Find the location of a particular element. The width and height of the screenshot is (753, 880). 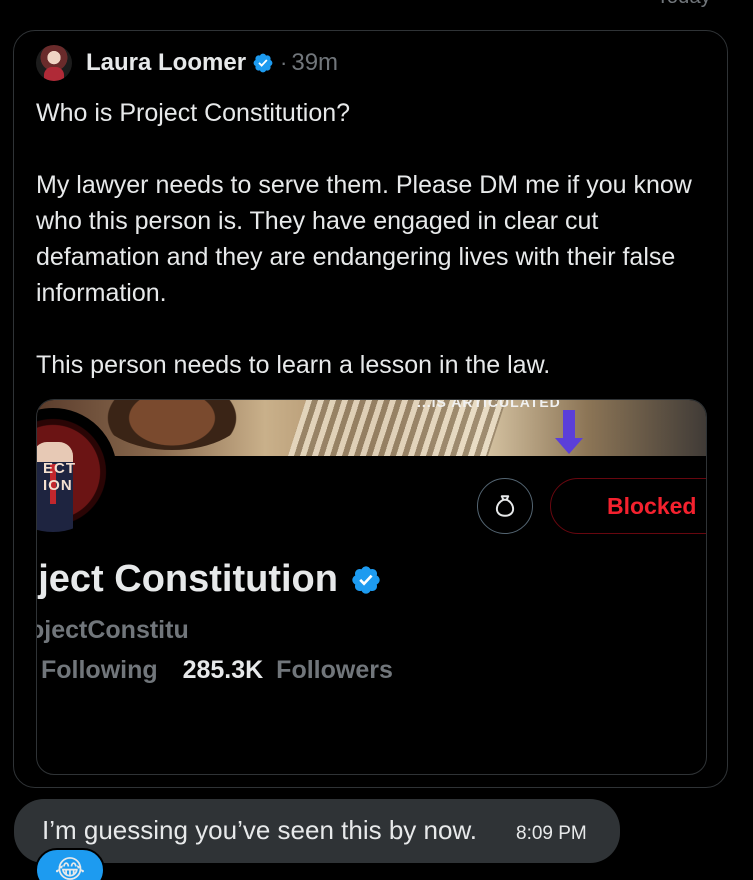

followers-label: Followers is located at coordinates (334, 670).